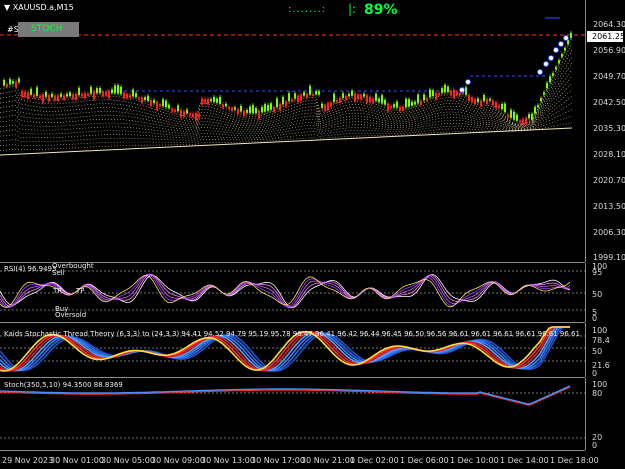 Image resolution: width=625 pixels, height=469 pixels. I want to click on price-tick: 2013.50, so click(609, 206).